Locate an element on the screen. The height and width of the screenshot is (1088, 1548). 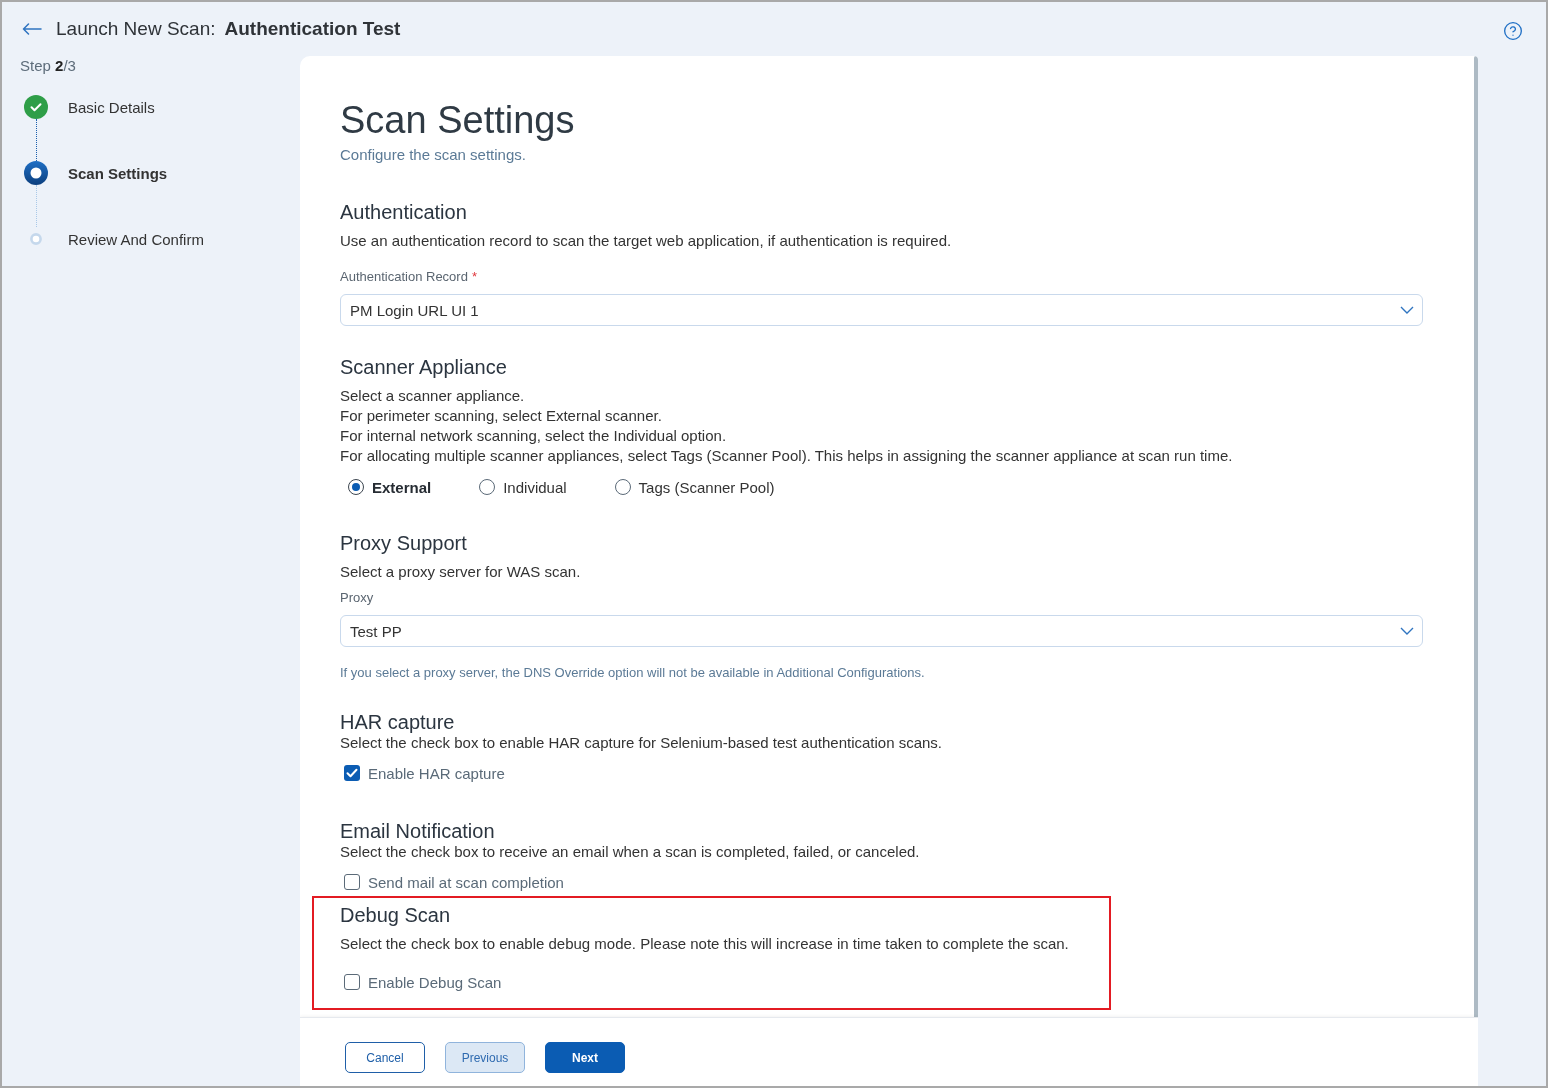
section-heading: HAR capture is located at coordinates (397, 722).